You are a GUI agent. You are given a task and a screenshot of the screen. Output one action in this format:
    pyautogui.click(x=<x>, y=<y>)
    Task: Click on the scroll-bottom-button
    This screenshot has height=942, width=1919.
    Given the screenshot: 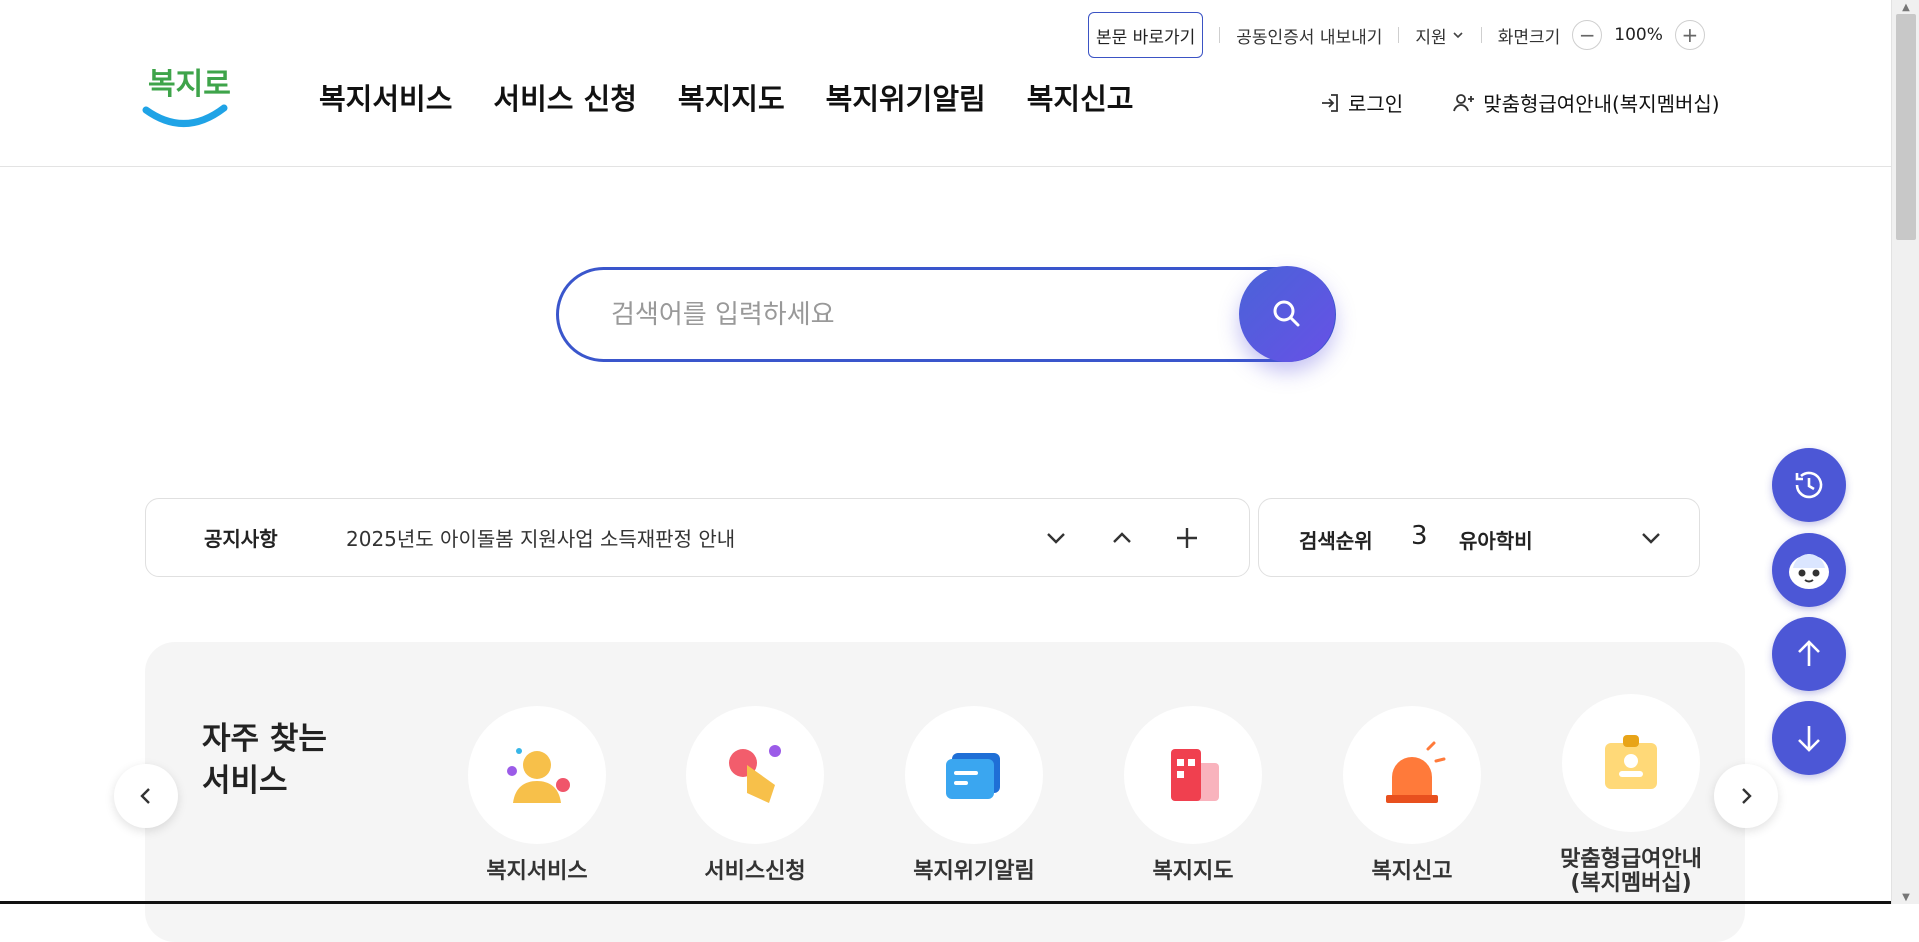 What is the action you would take?
    pyautogui.click(x=1809, y=738)
    